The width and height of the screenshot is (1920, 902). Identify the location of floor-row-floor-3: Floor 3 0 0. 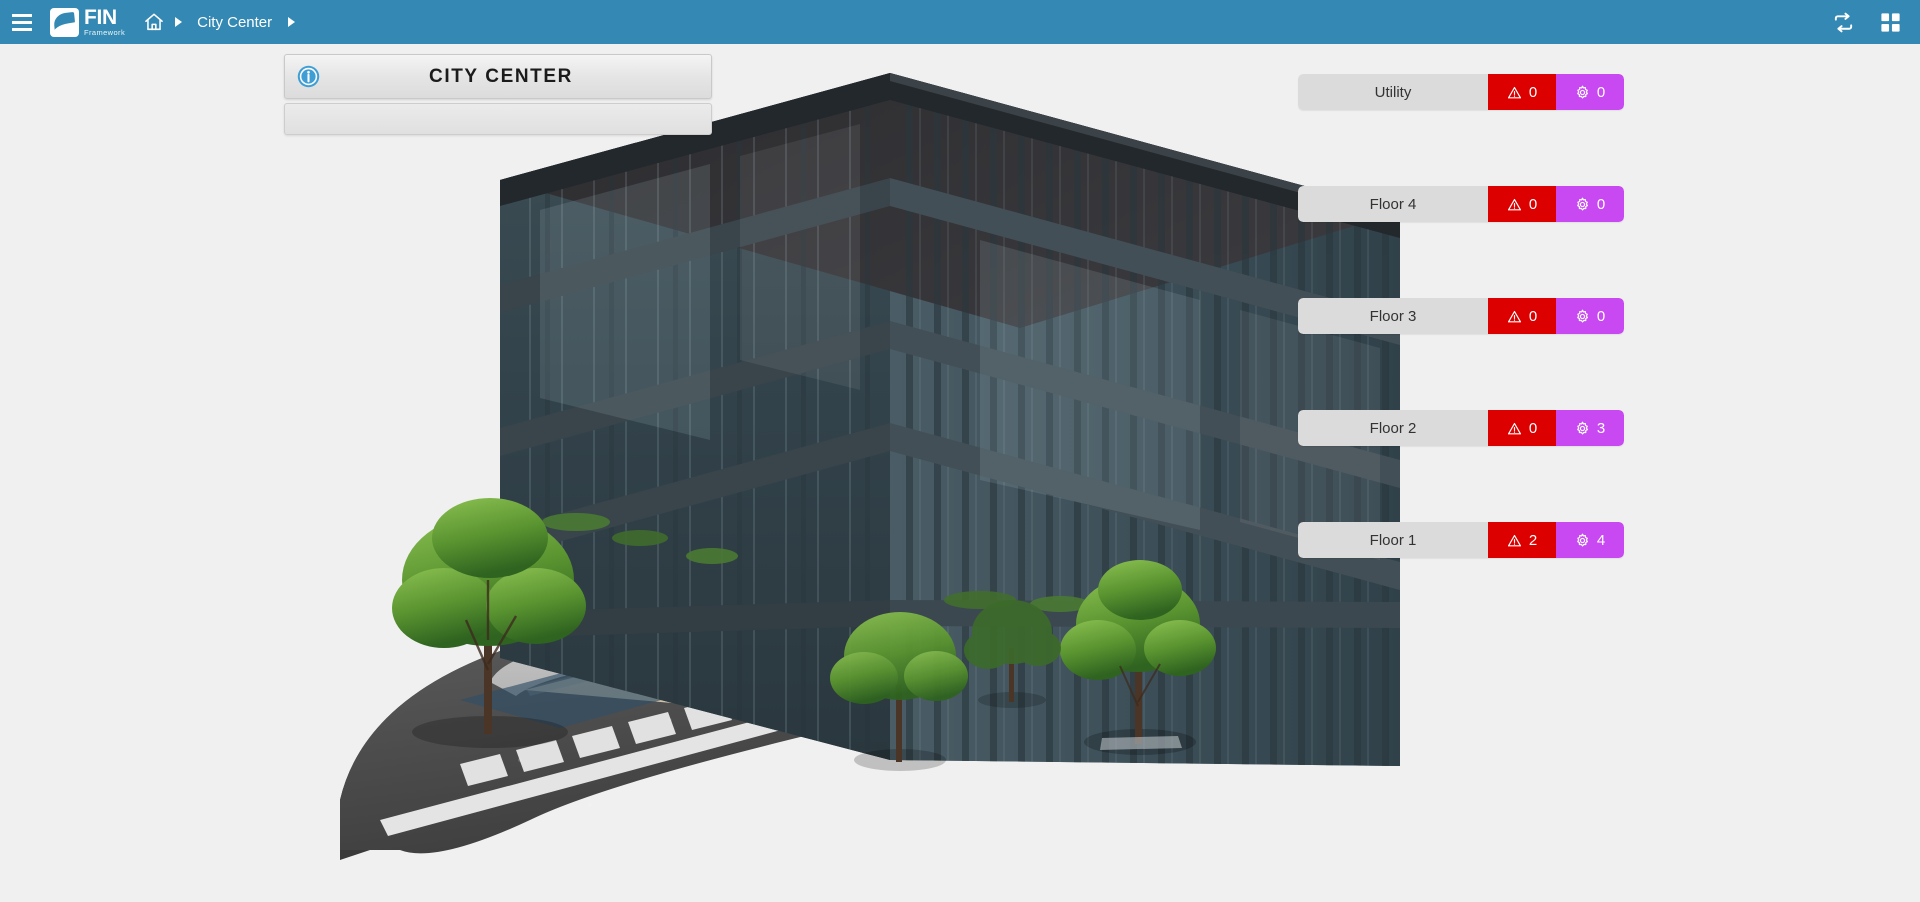
(1461, 316).